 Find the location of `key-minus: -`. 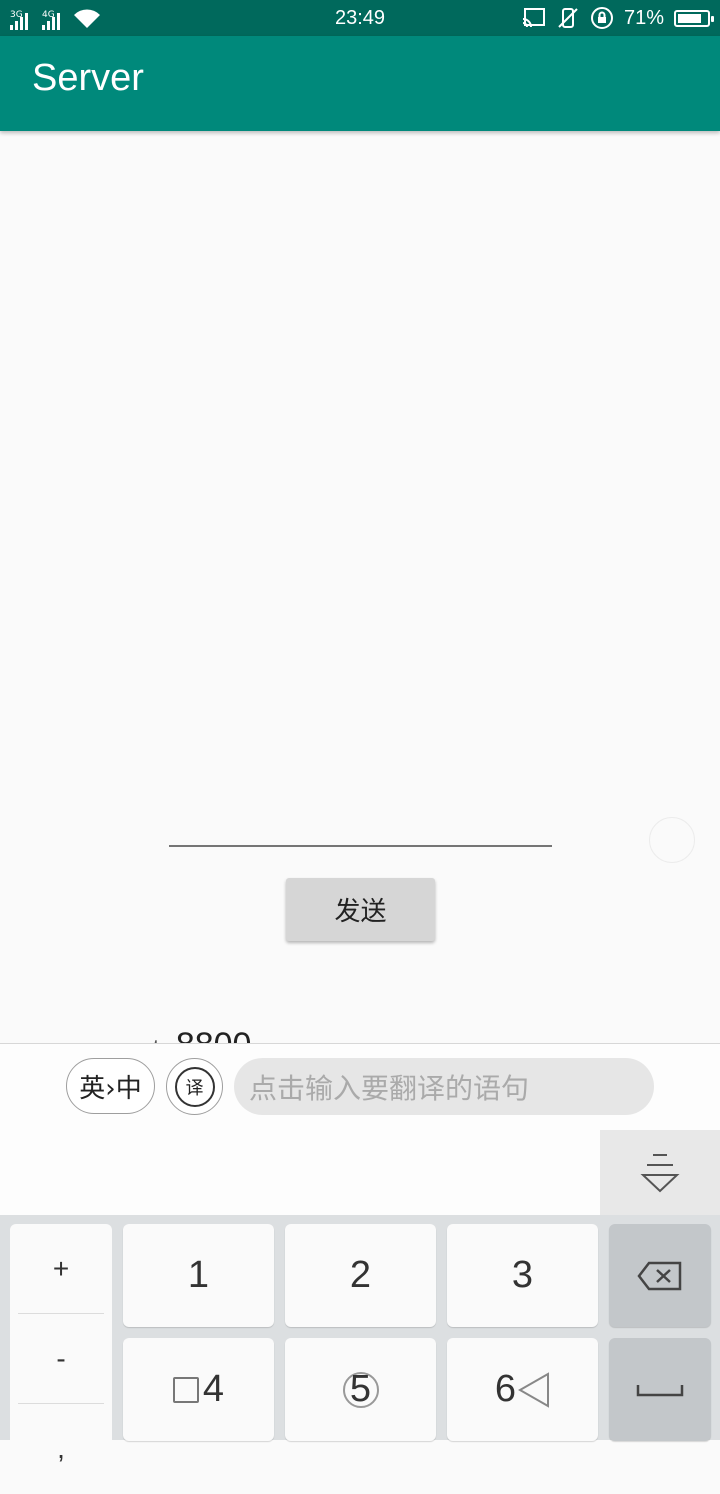

key-minus: - is located at coordinates (61, 1359).